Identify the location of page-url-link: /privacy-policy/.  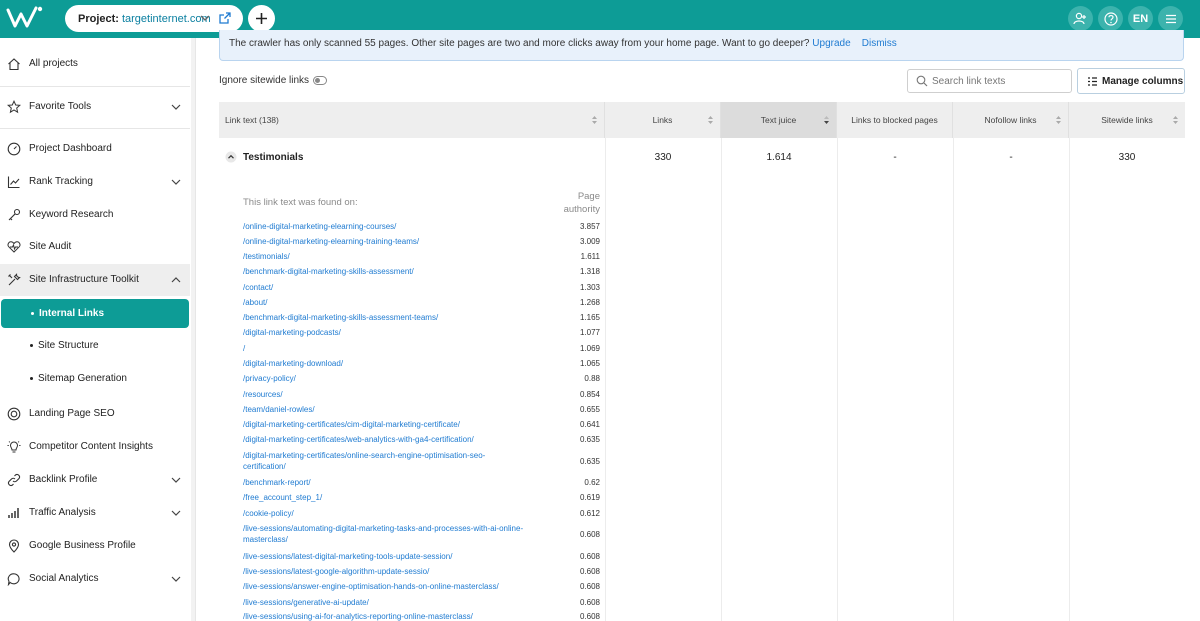
(393, 378).